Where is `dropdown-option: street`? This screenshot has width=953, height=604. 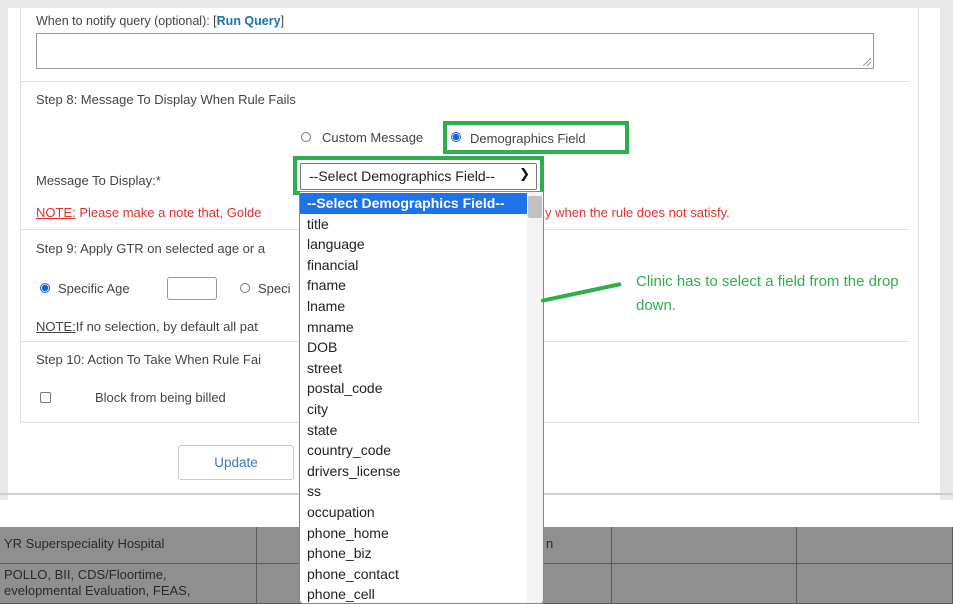 dropdown-option: street is located at coordinates (413, 368).